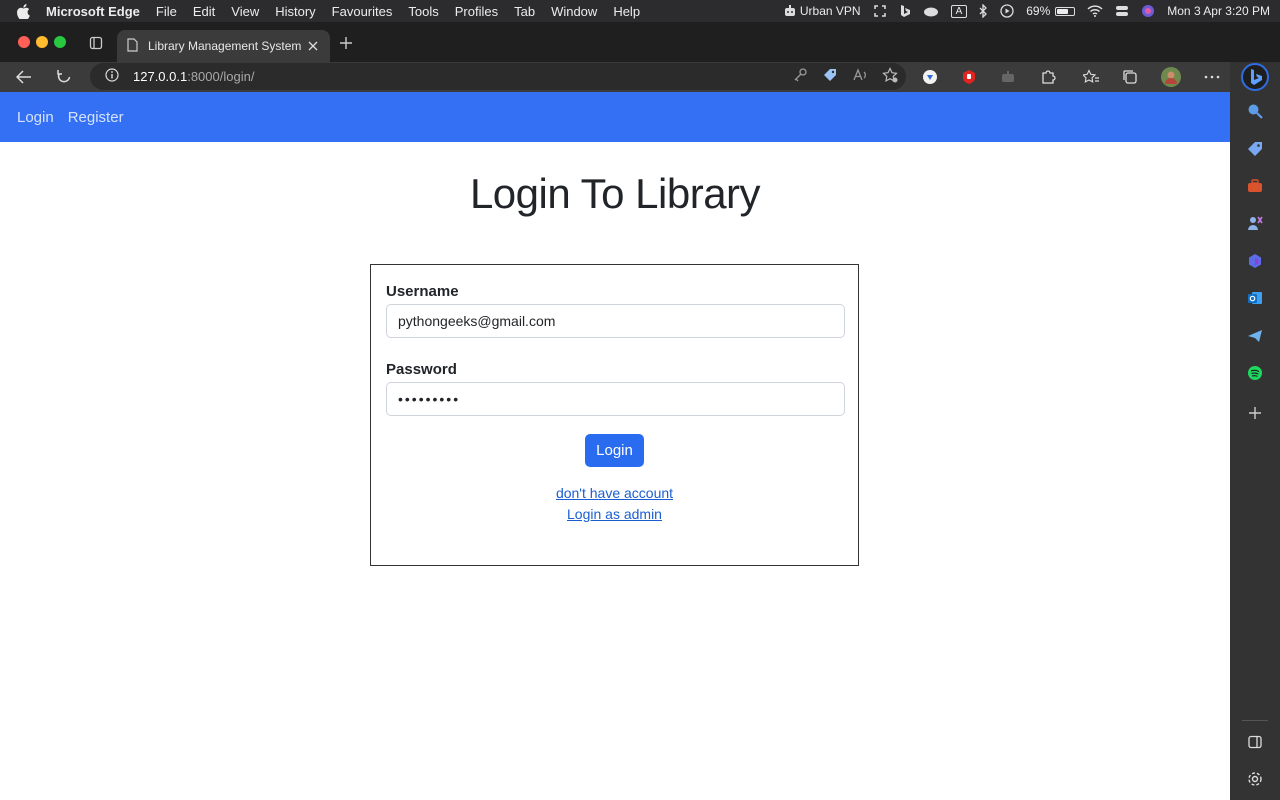 This screenshot has height=800, width=1280. What do you see at coordinates (166, 11) in the screenshot?
I see `menu-file: File` at bounding box center [166, 11].